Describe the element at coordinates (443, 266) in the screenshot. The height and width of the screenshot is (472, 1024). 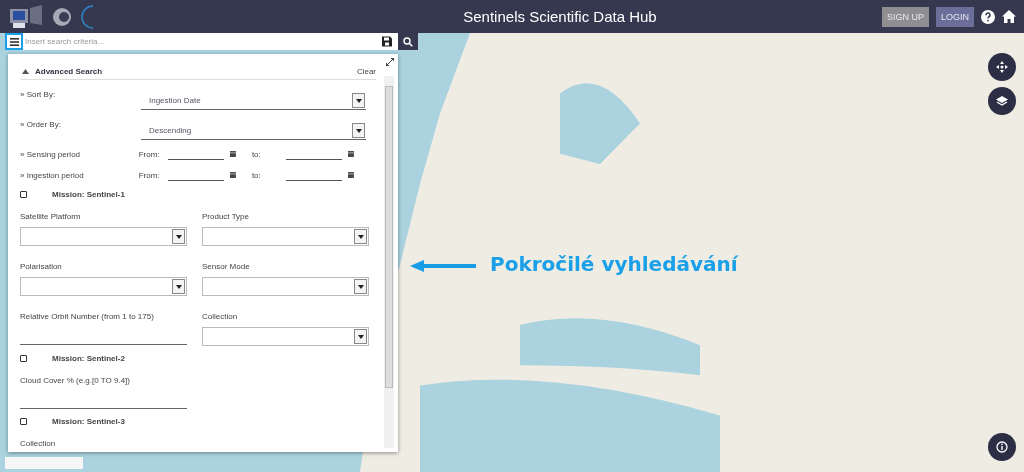
I see `arrow-icon` at that location.